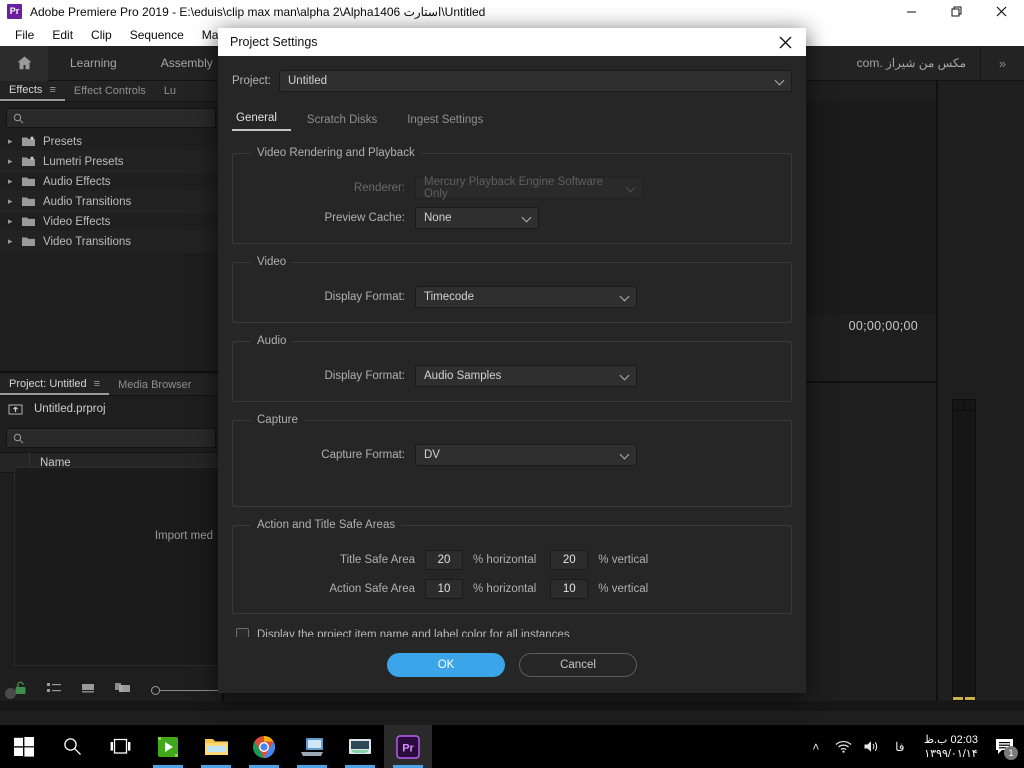  I want to click on home-icon, so click(24, 63).